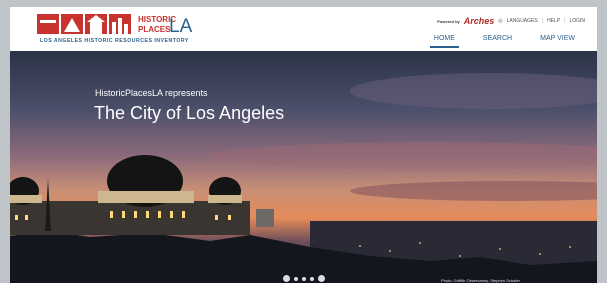 The height and width of the screenshot is (283, 607). What do you see at coordinates (557, 41) in the screenshot?
I see `nav-map-view: MAP VIEW` at bounding box center [557, 41].